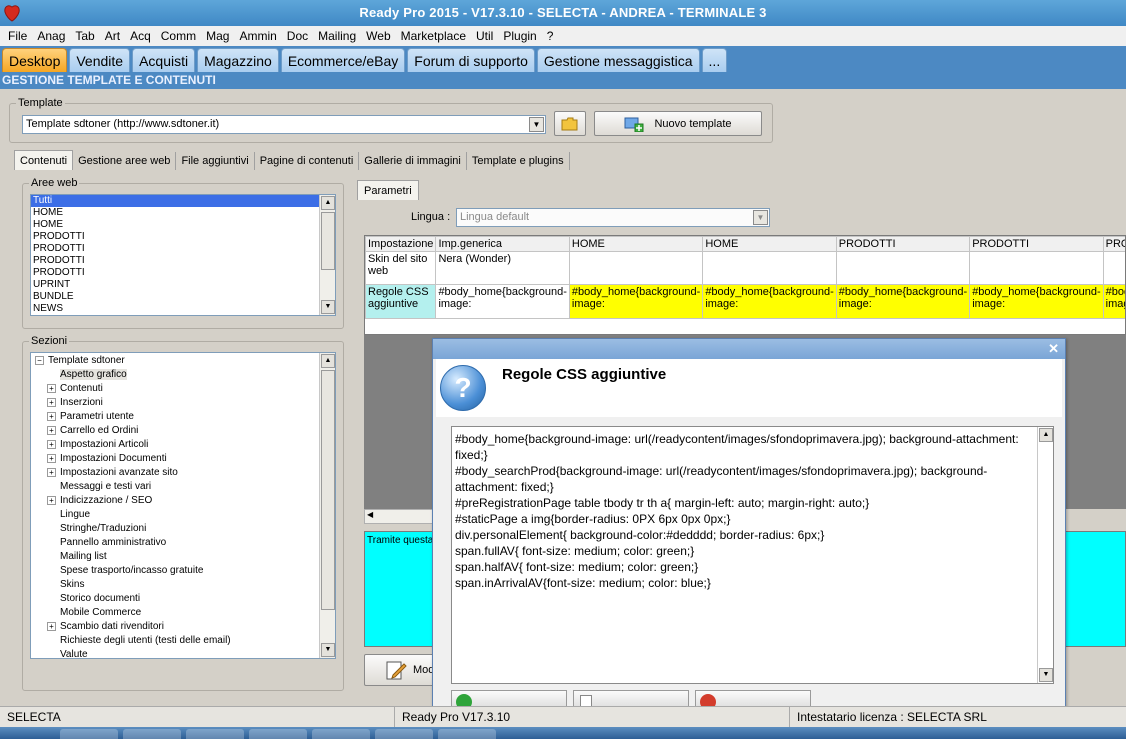 The height and width of the screenshot is (739, 1126). What do you see at coordinates (35, 60) in the screenshot?
I see `main-tab: Desktop` at bounding box center [35, 60].